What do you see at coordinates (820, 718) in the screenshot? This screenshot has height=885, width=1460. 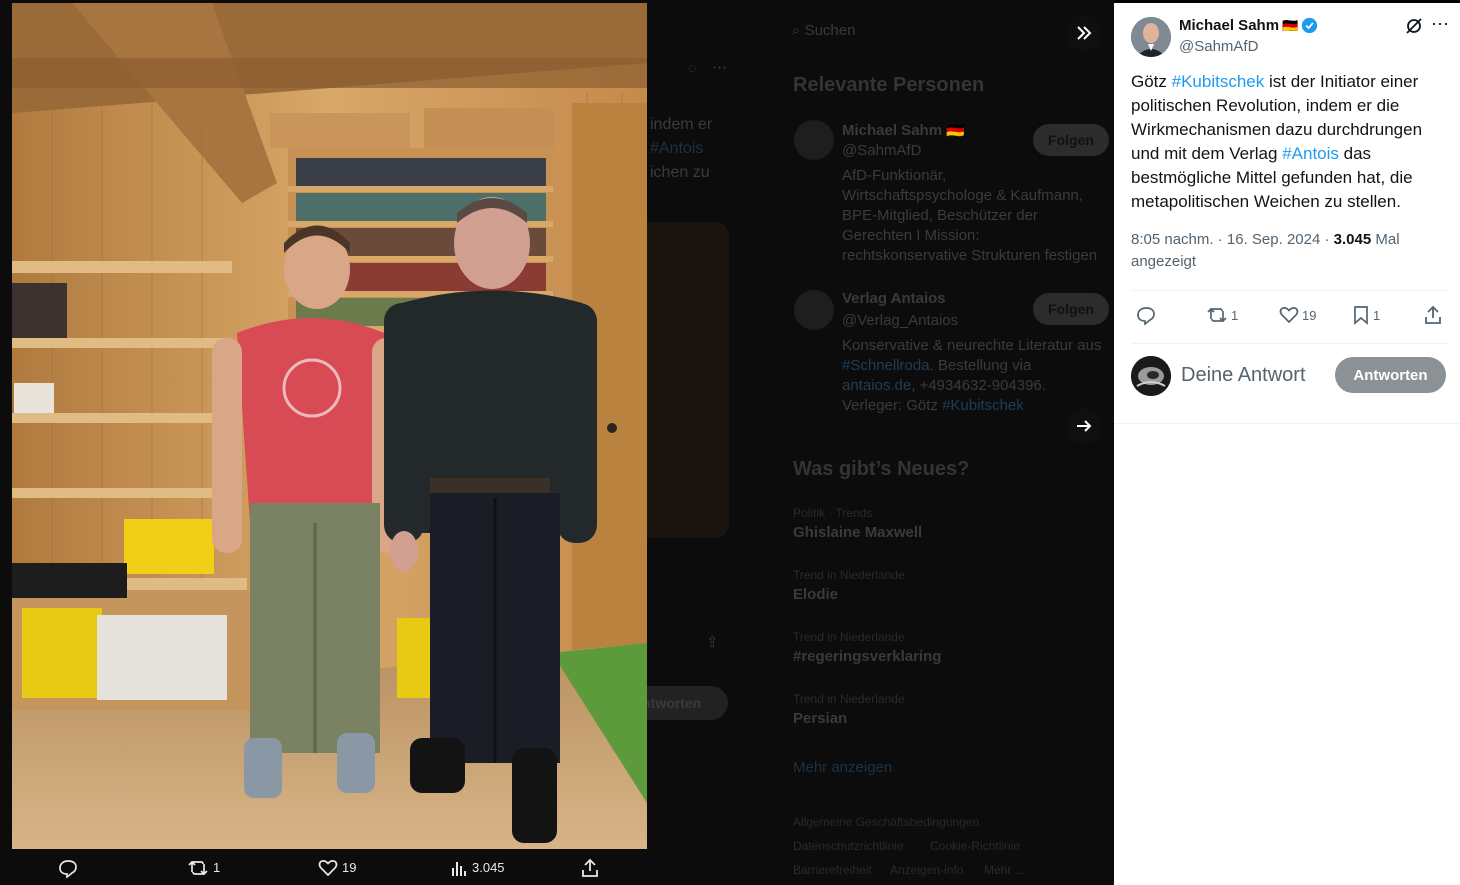 I see `trend-title: Persian` at bounding box center [820, 718].